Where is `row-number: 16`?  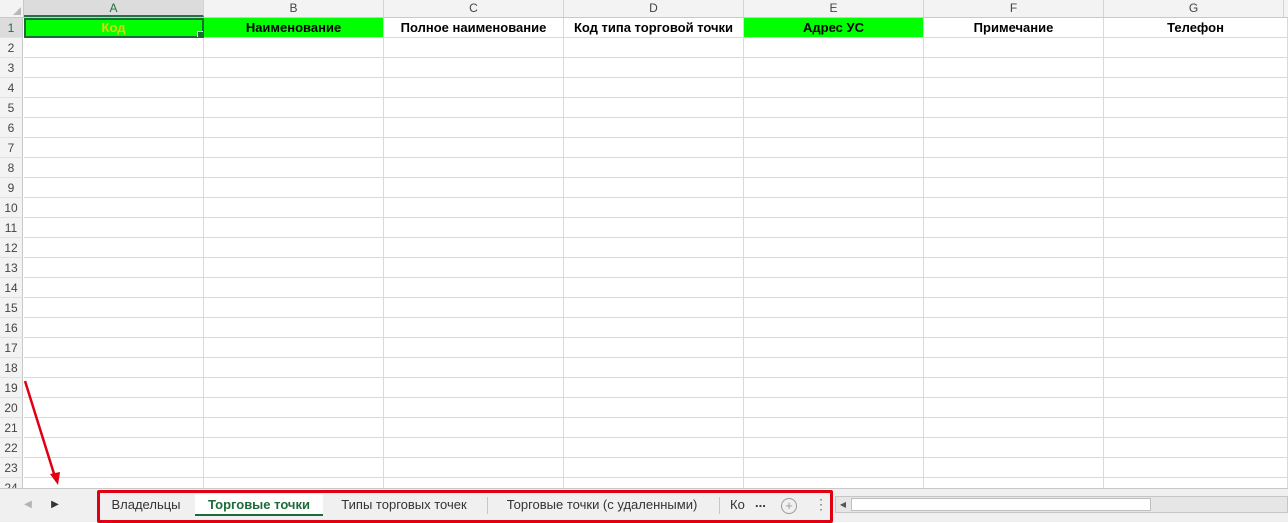 row-number: 16 is located at coordinates (11, 328).